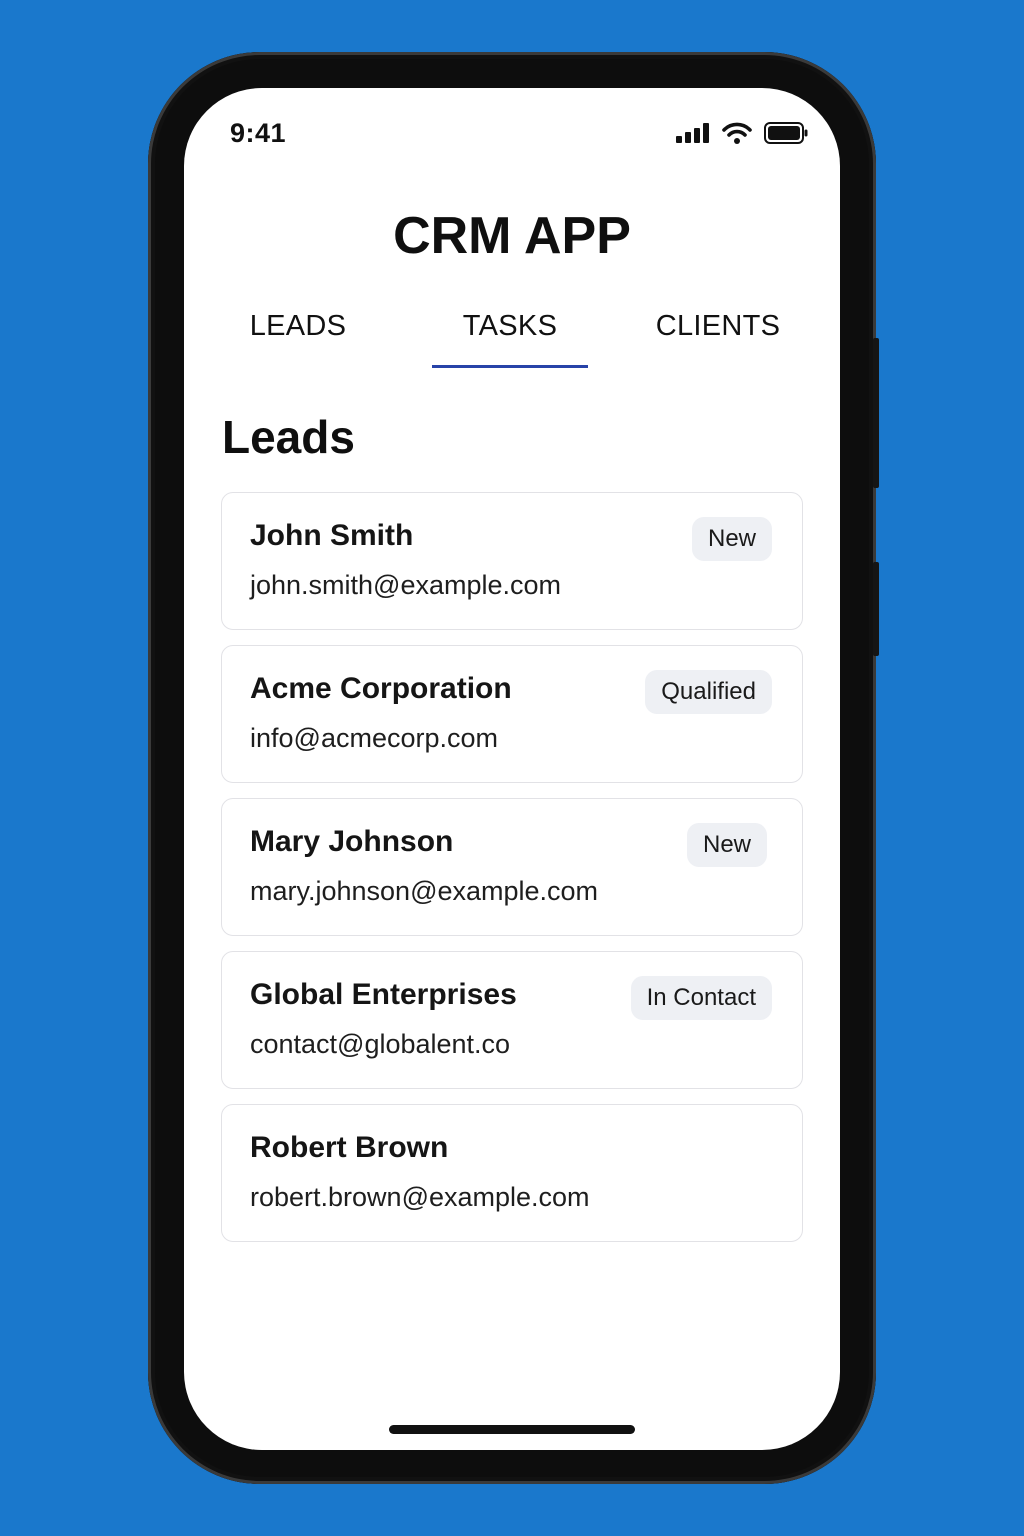 The image size is (1024, 1536). I want to click on status-icons, so click(742, 133).